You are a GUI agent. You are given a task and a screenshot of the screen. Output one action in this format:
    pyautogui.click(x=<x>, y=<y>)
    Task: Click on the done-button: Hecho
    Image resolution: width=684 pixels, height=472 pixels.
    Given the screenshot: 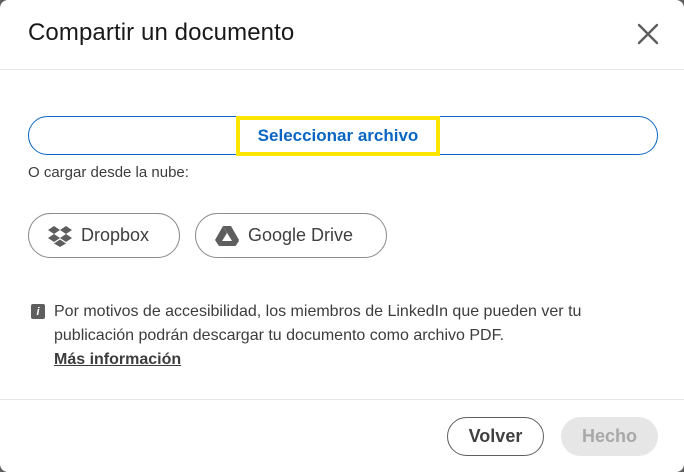 What is the action you would take?
    pyautogui.click(x=609, y=436)
    